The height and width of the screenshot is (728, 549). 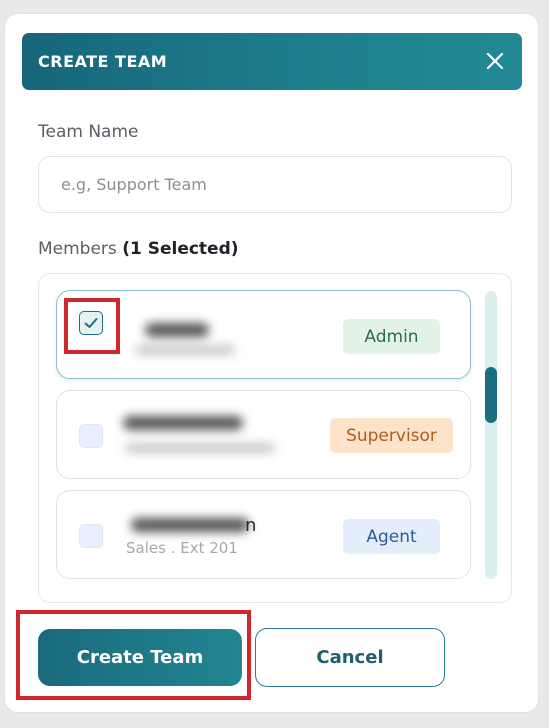 I want to click on create-team-button: Create Team, so click(x=140, y=657).